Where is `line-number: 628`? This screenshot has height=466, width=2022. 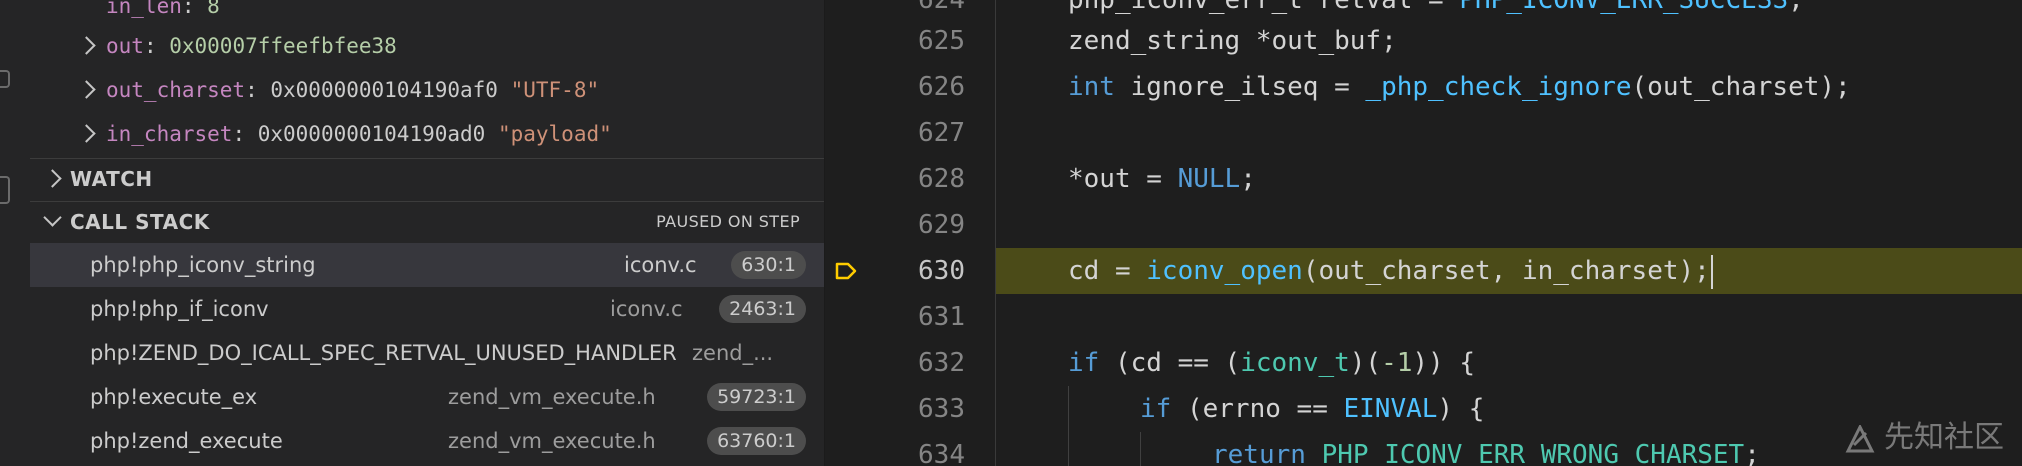 line-number: 628 is located at coordinates (941, 179).